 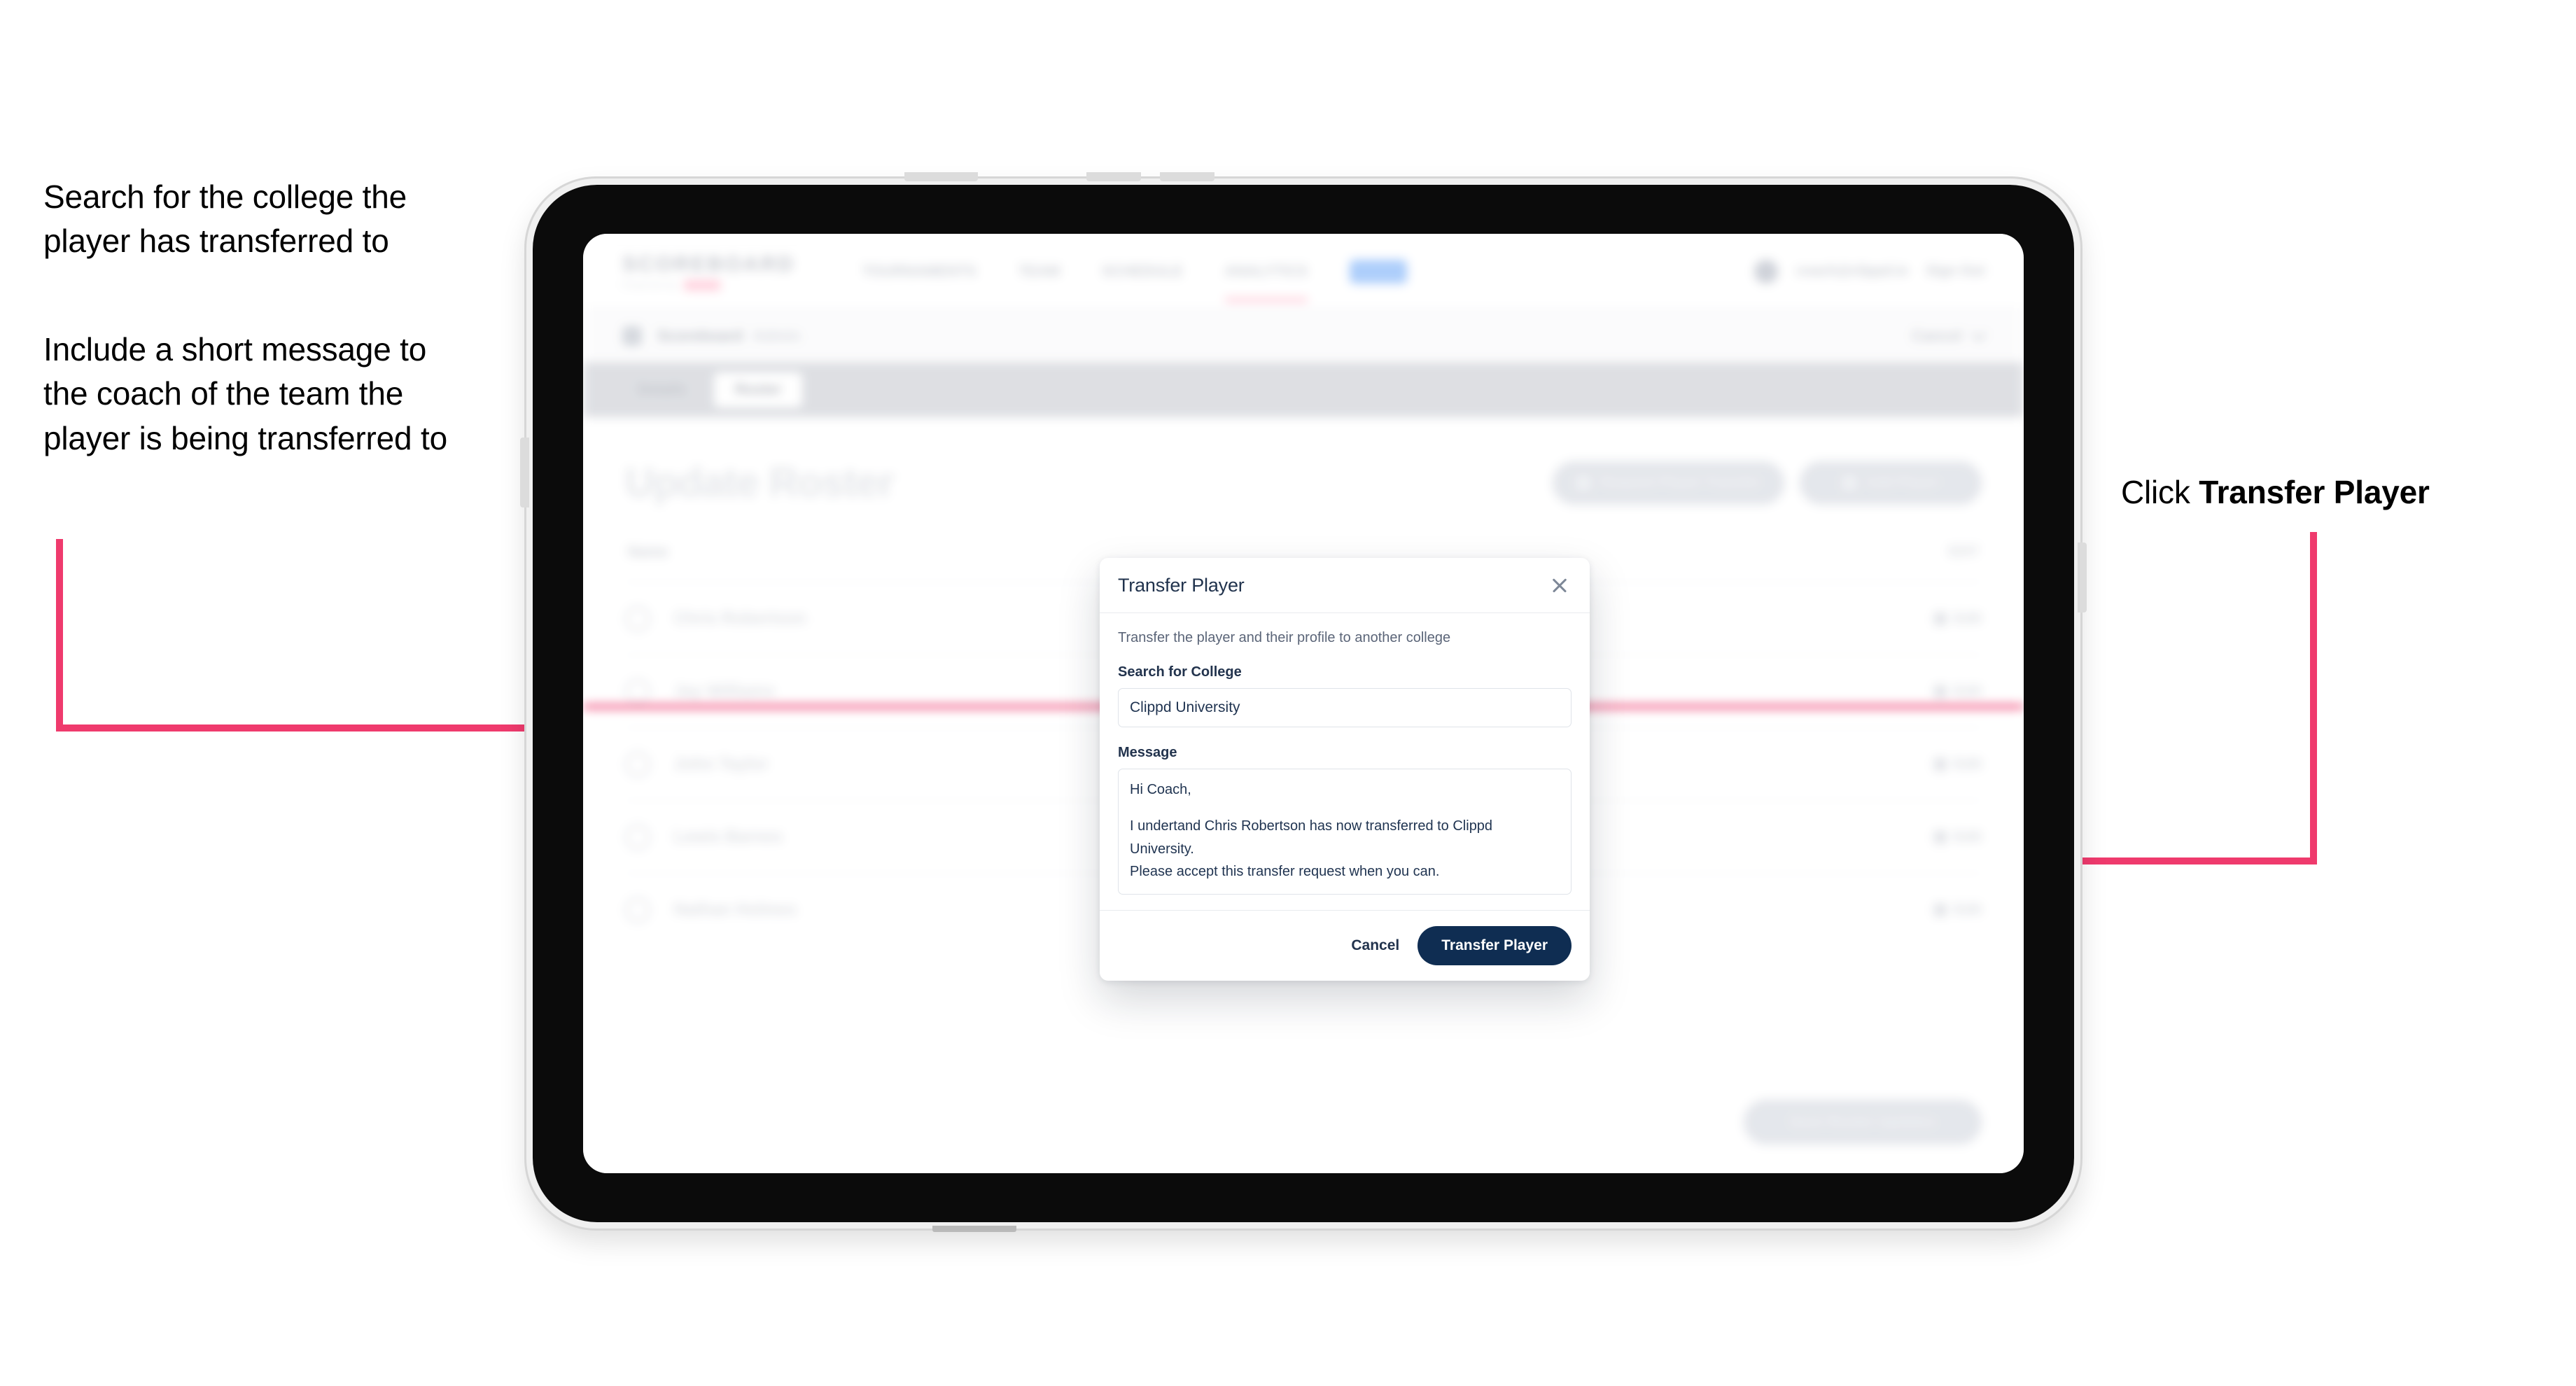 I want to click on message-field-label: Message, so click(x=1147, y=752).